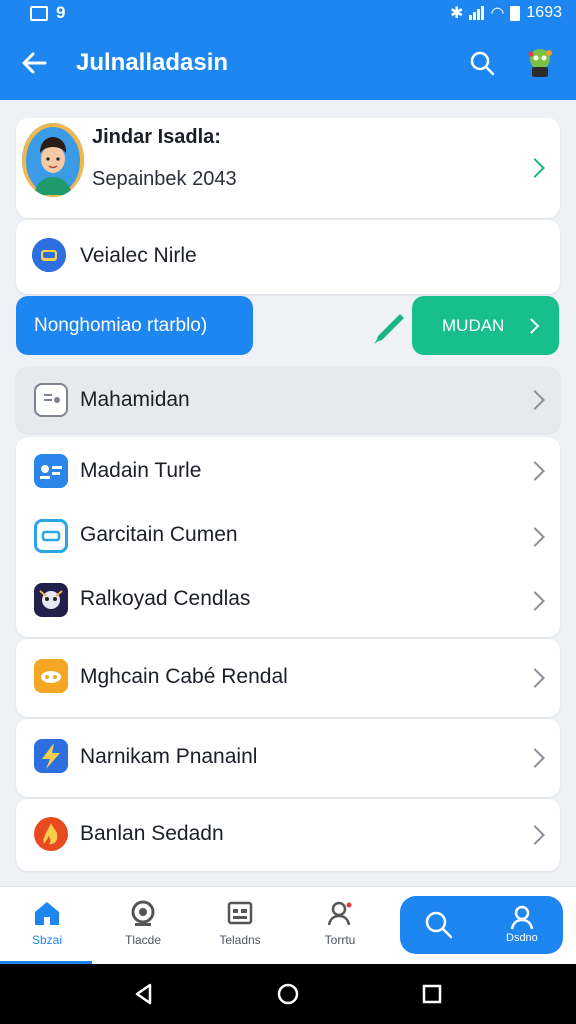 This screenshot has height=1024, width=576. What do you see at coordinates (240, 940) in the screenshot?
I see `nav-item-label: Teladns` at bounding box center [240, 940].